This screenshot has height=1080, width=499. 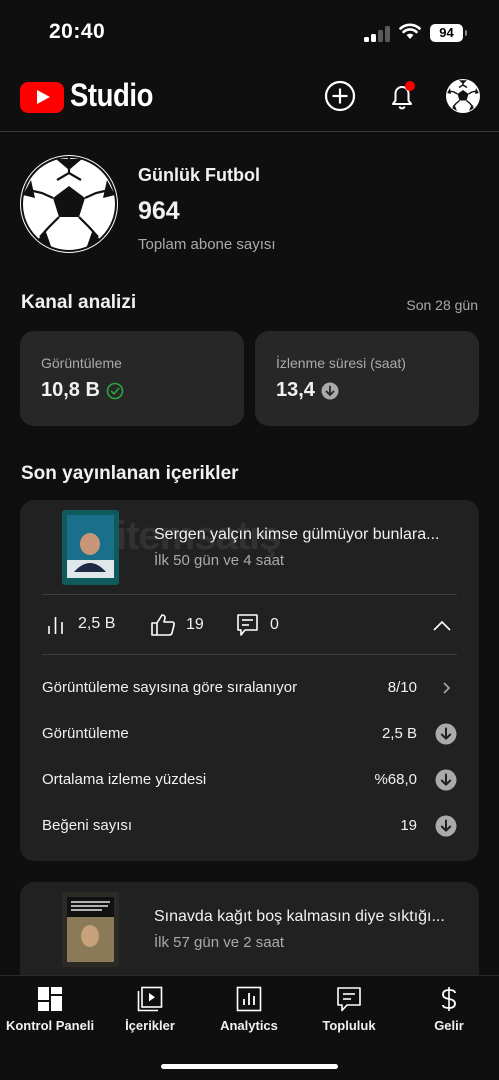 I want to click on wifi-icon, so click(x=410, y=31).